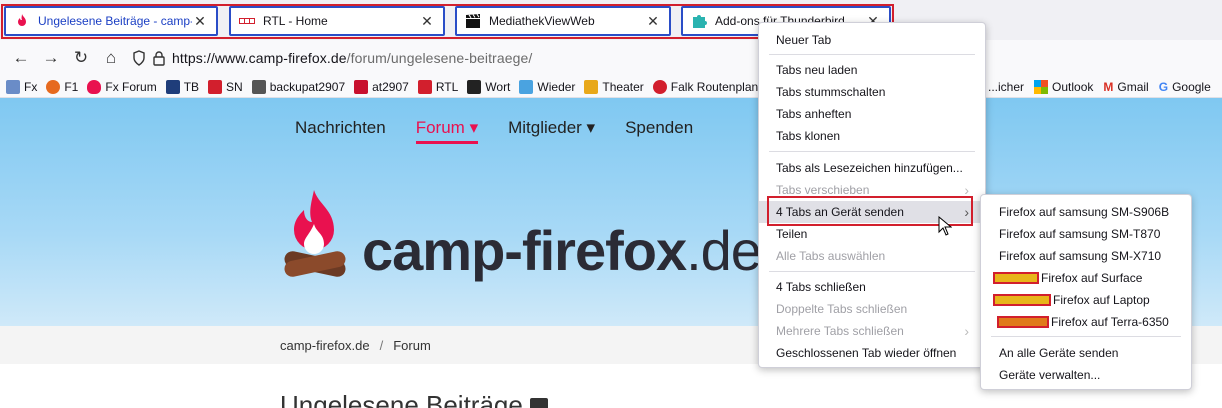 This screenshot has height=408, width=1222. I want to click on send-to-all-devices: An alle Geräte senden, so click(1086, 353).